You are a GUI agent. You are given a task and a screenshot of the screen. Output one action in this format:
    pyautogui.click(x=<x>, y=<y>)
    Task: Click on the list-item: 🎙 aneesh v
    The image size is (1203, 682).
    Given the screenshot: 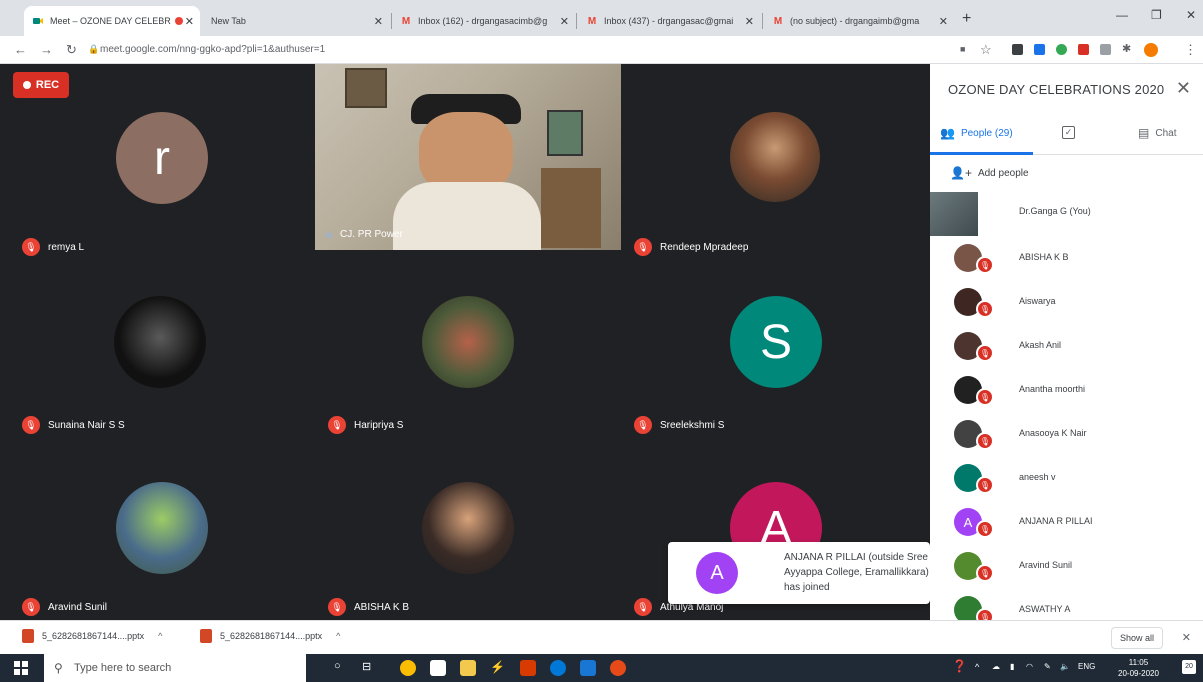 What is the action you would take?
    pyautogui.click(x=1066, y=480)
    